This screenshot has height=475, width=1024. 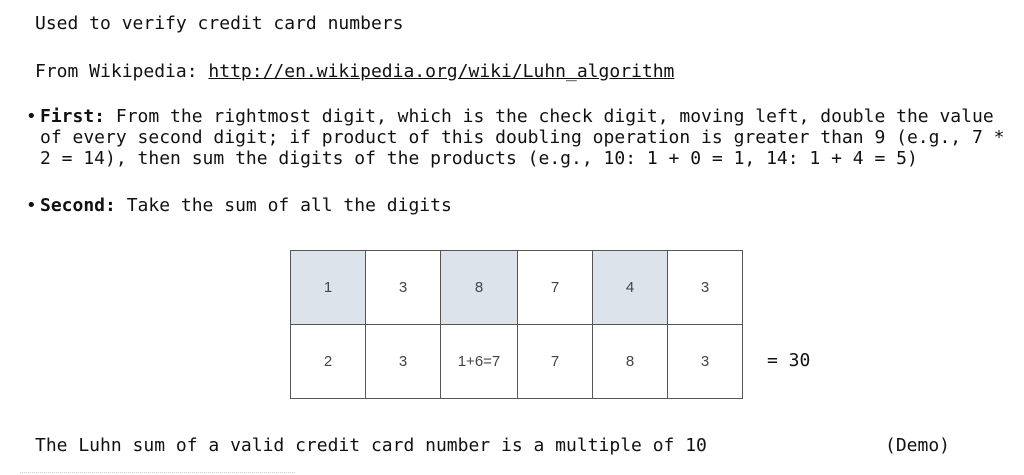 What do you see at coordinates (157, 472) in the screenshot?
I see `divider` at bounding box center [157, 472].